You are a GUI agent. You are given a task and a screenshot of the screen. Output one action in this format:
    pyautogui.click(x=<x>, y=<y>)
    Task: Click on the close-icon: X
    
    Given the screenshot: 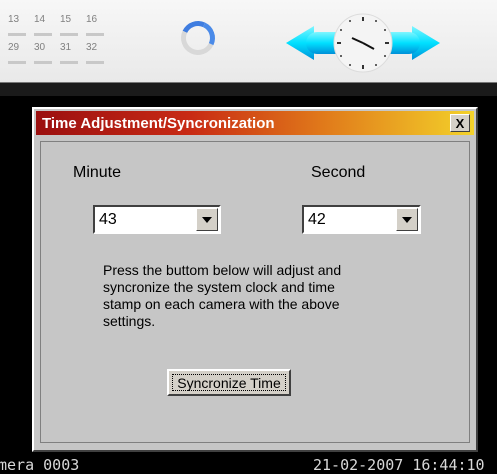 What is the action you would take?
    pyautogui.click(x=460, y=123)
    